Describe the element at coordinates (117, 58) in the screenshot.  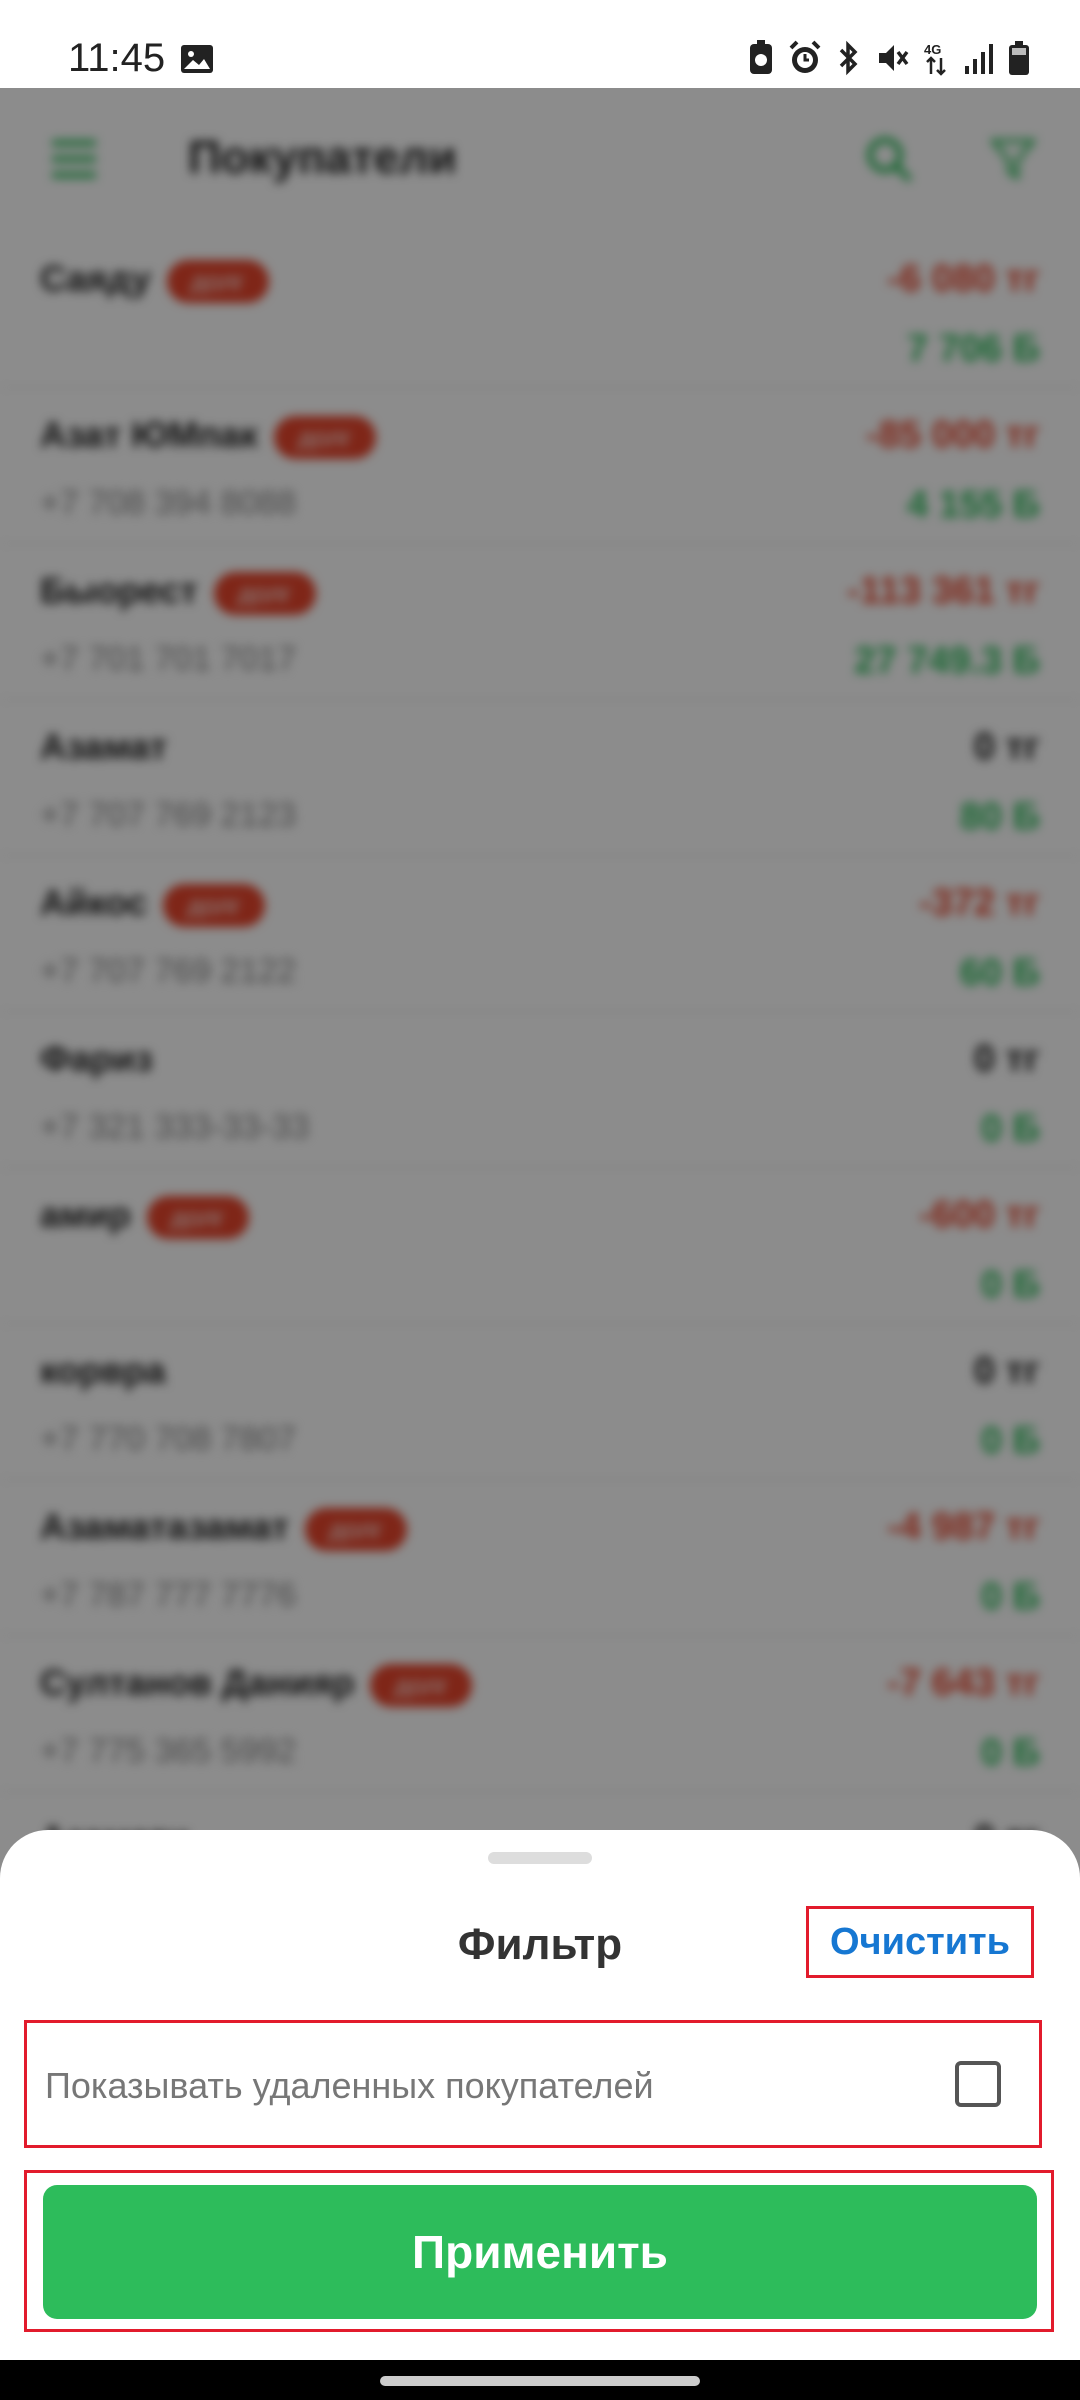
I see `status-time: 11:45` at that location.